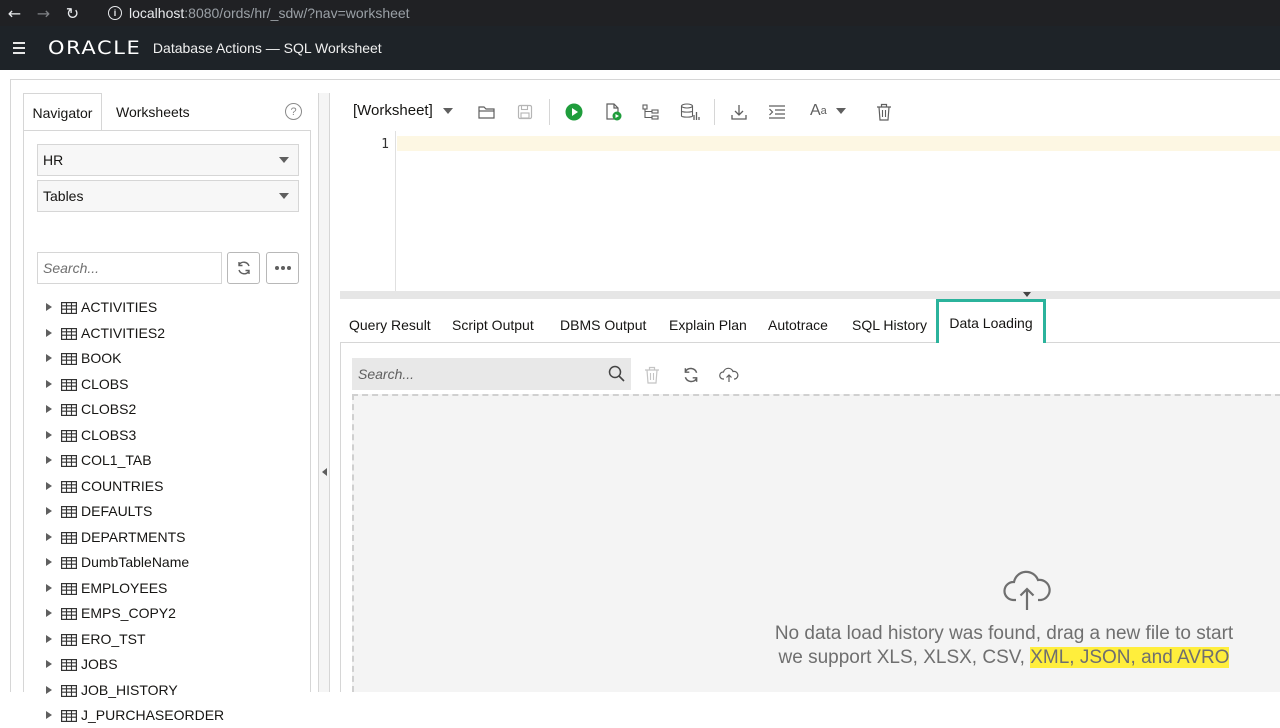 The image size is (1280, 728). Describe the element at coordinates (153, 112) in the screenshot. I see `tab-worksheets: Worksheets` at that location.